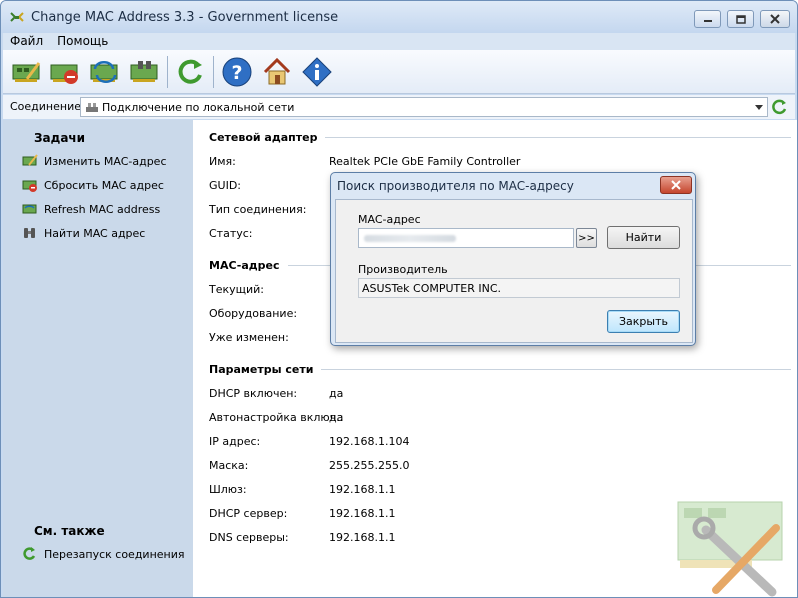 The image size is (798, 598). I want to click on home-icon, so click(277, 71).